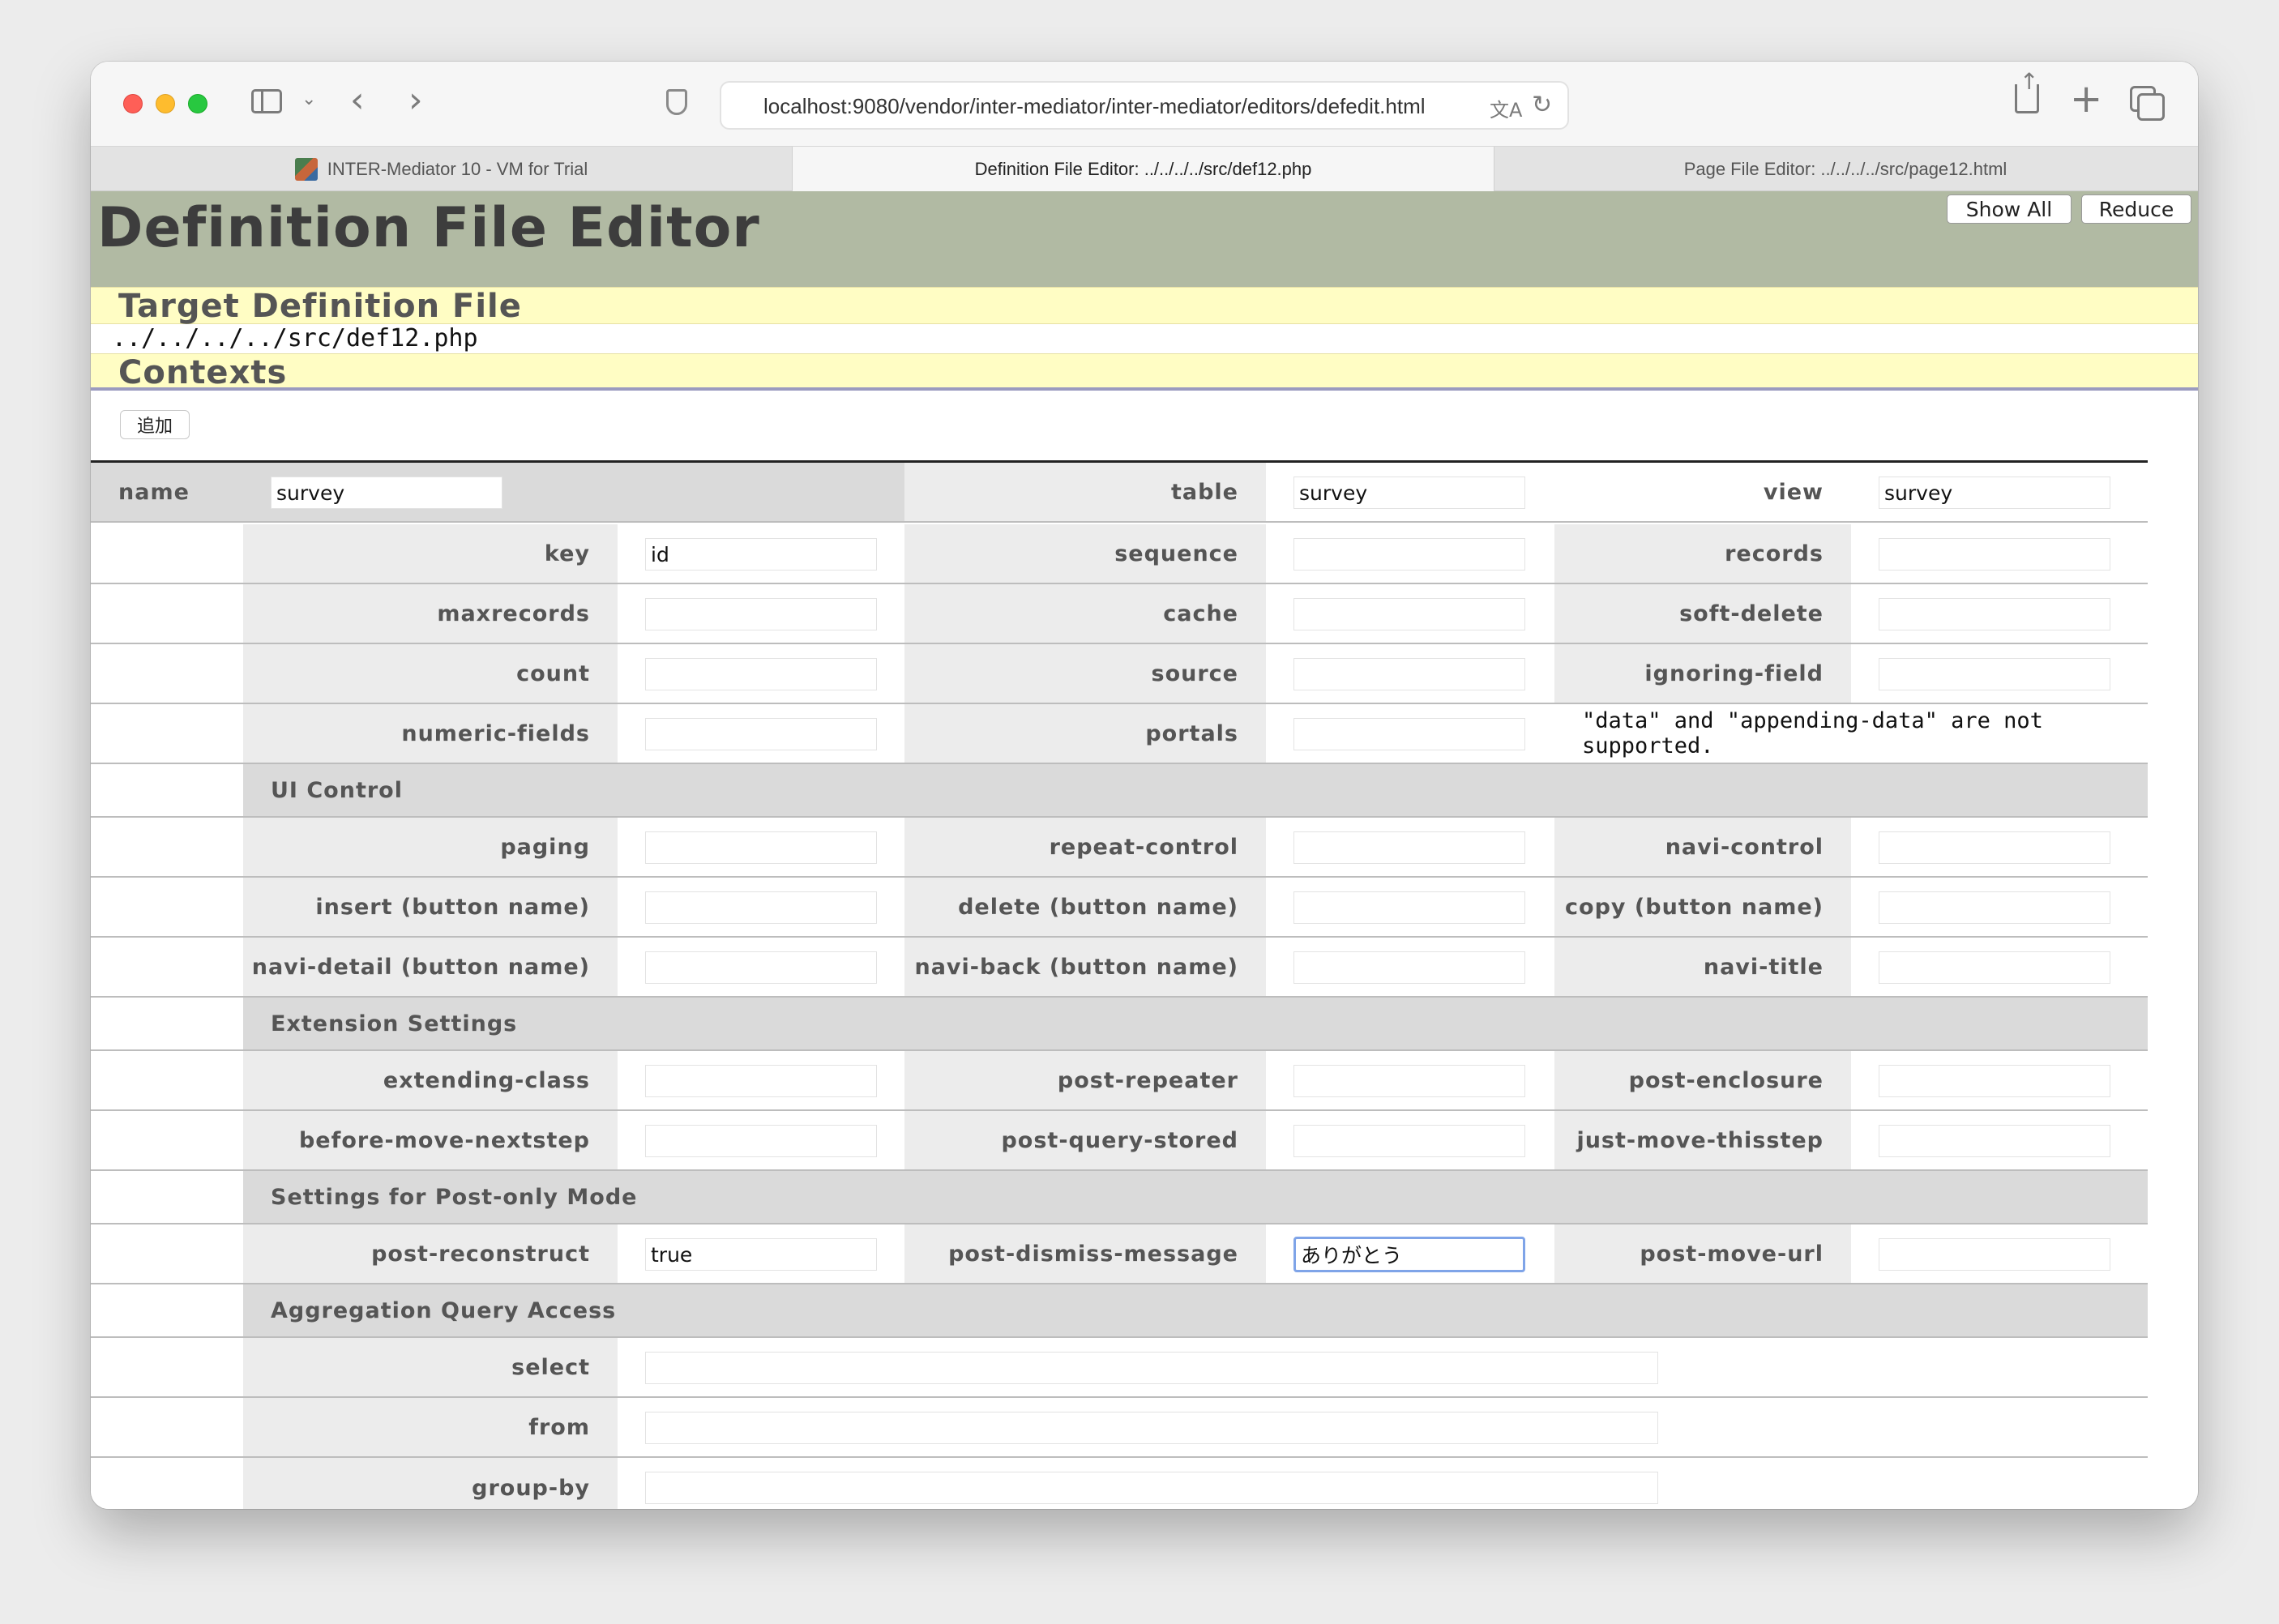  What do you see at coordinates (1695, 907) in the screenshot?
I see `copy-button-label: copy (button name)` at bounding box center [1695, 907].